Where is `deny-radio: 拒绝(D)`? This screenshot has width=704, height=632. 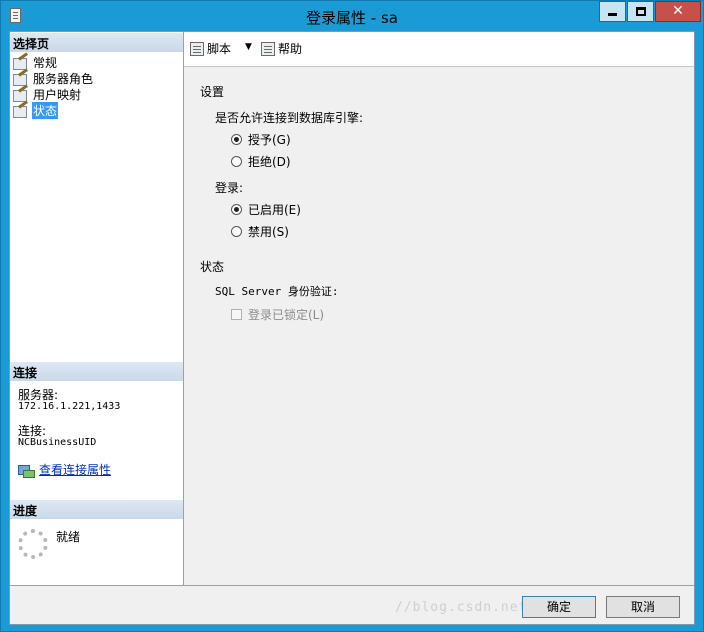 deny-radio: 拒绝(D) is located at coordinates (261, 161).